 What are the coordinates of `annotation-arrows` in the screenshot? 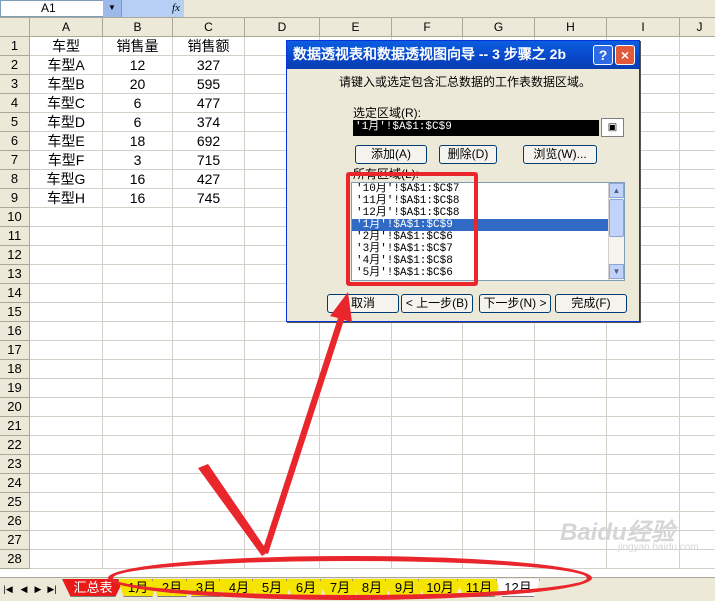 It's located at (275, 424).